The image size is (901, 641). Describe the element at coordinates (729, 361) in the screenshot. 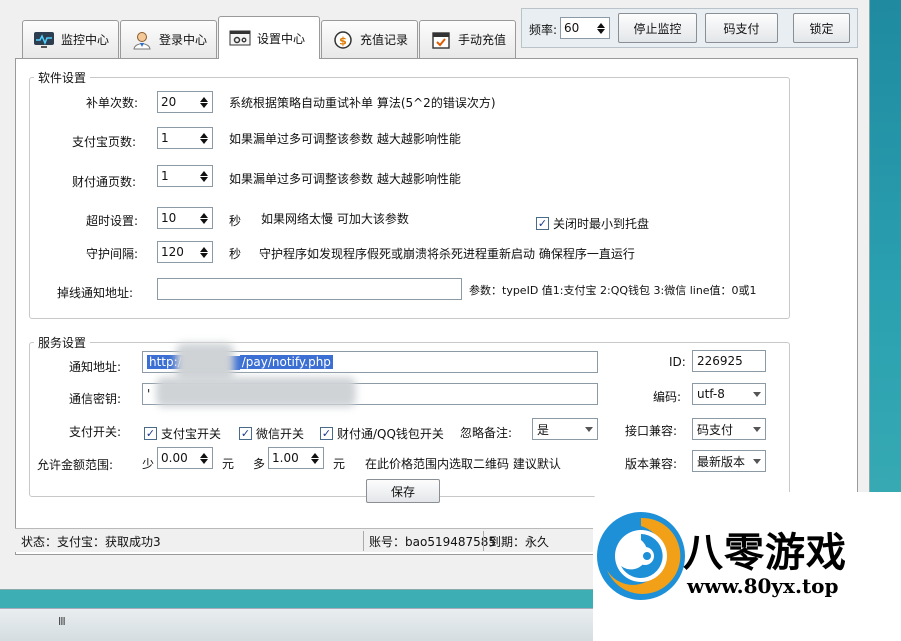

I see `id-input: 226925` at that location.